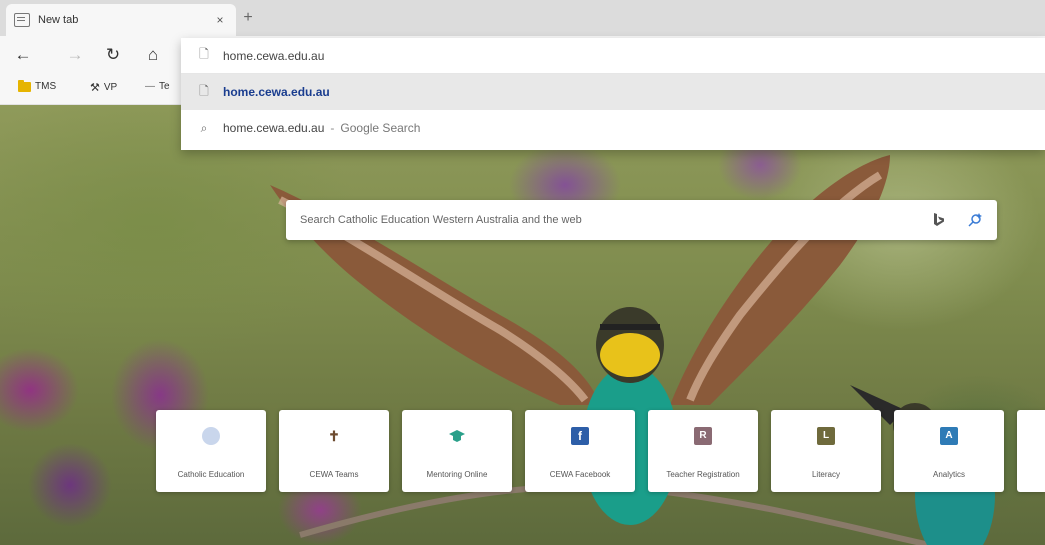 This screenshot has height=545, width=1045. What do you see at coordinates (334, 451) in the screenshot?
I see `quick-link-tile: ✝ CEWA Teams` at bounding box center [334, 451].